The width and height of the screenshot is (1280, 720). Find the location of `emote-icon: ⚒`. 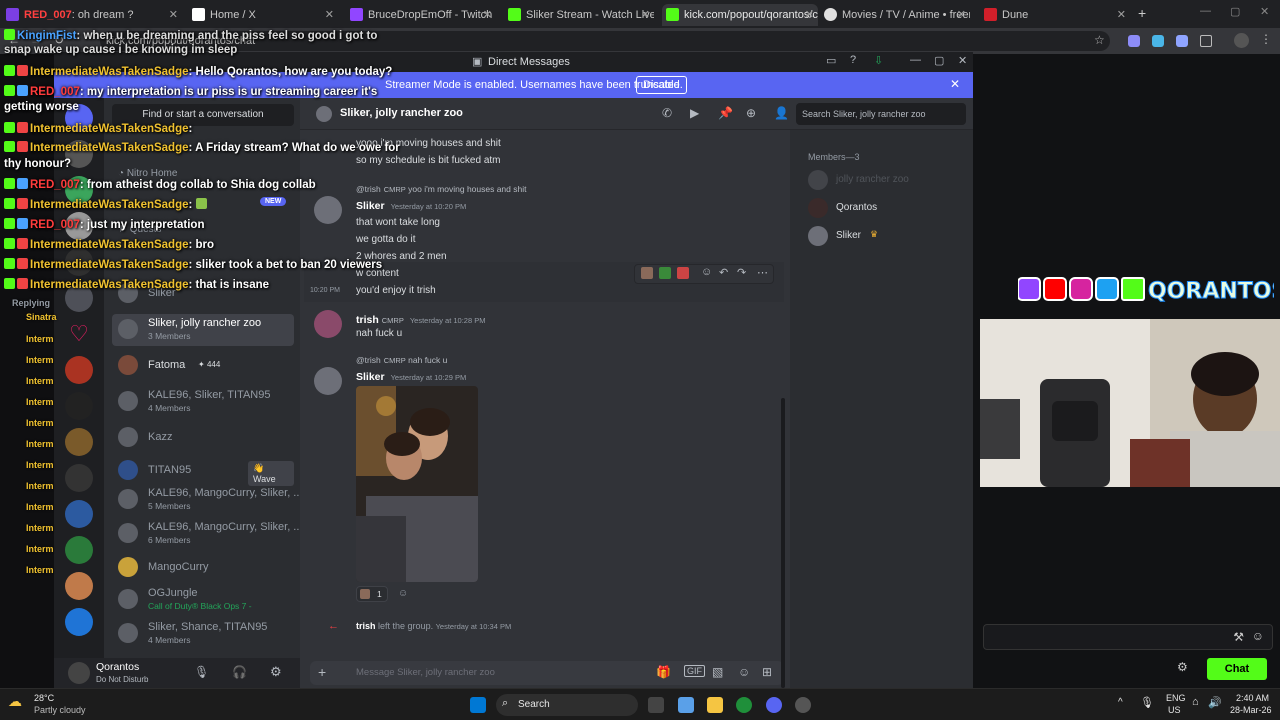

emote-icon: ⚒ is located at coordinates (1238, 637).